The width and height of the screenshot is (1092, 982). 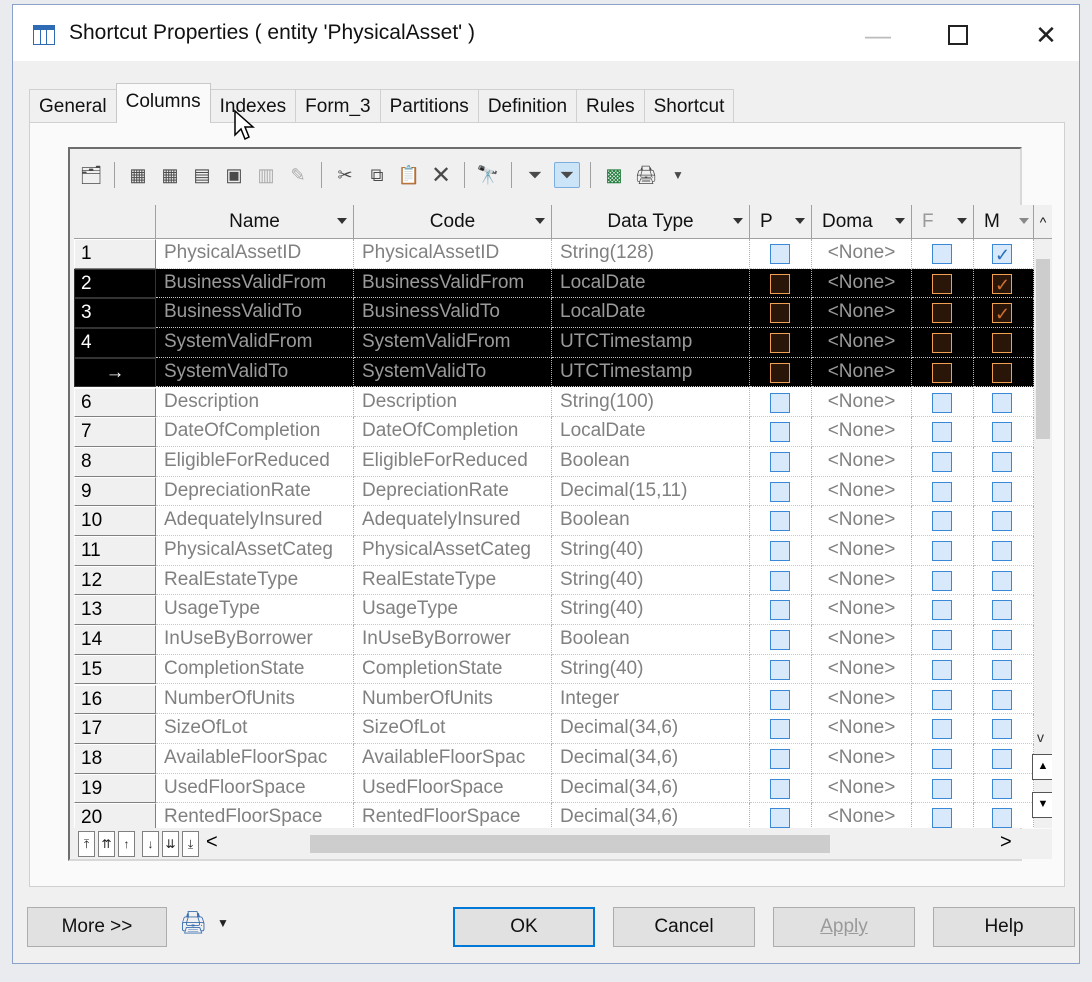 What do you see at coordinates (651, 254) in the screenshot?
I see `cell-data-type: String(128)` at bounding box center [651, 254].